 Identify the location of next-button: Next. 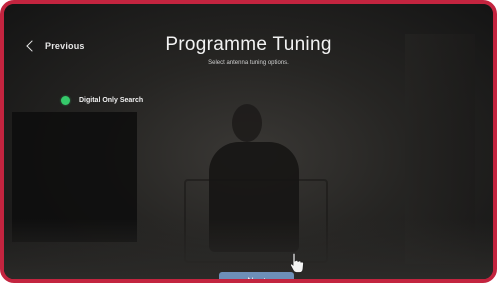
(256, 275).